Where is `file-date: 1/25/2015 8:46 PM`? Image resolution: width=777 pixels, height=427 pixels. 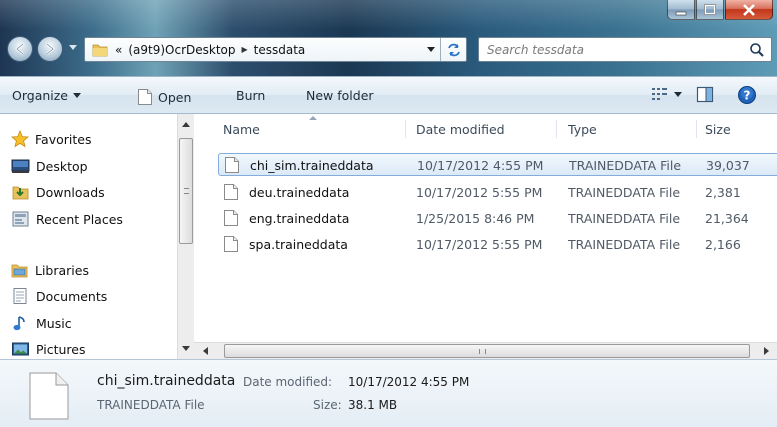
file-date: 1/25/2015 8:46 PM is located at coordinates (475, 218).